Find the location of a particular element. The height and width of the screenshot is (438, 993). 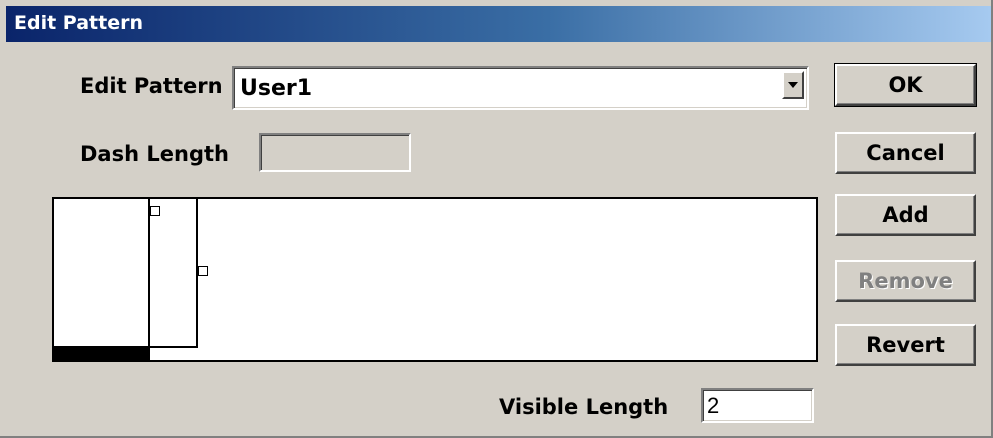

dash-length-field is located at coordinates (335, 152).